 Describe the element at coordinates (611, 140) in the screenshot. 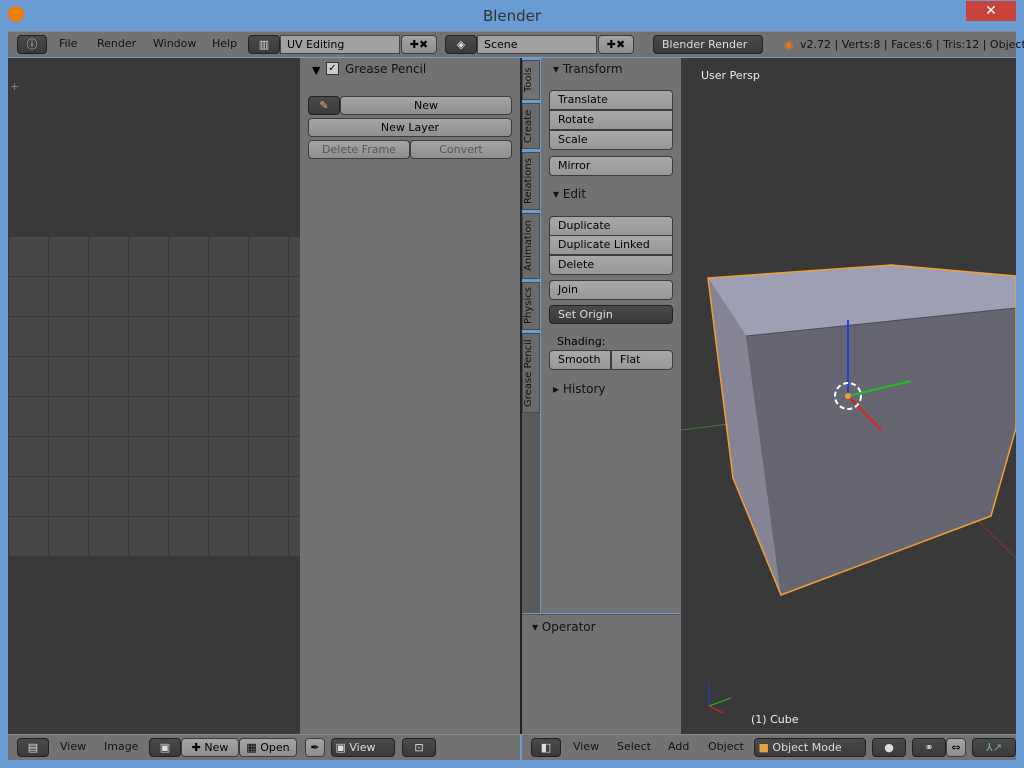

I see `scale-button: Scale` at that location.